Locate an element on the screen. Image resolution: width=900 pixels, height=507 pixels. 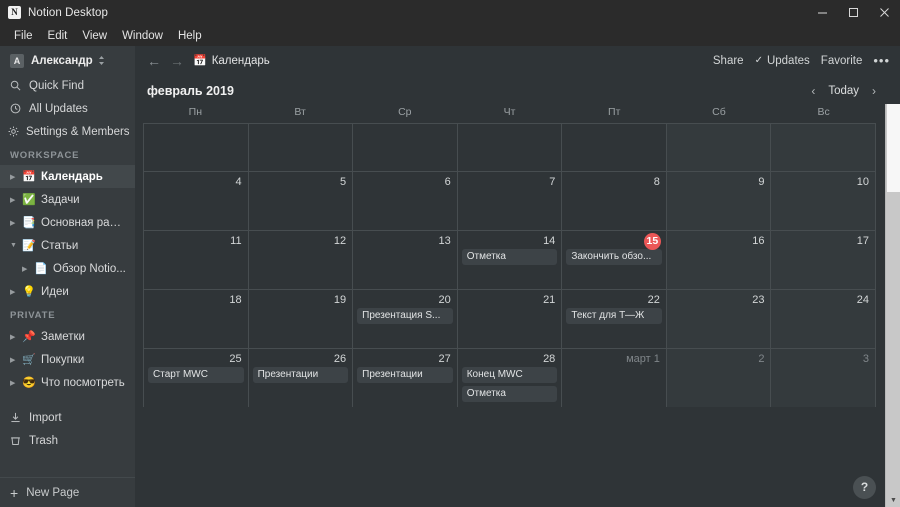
workspace-switcher: A Александр is located at coordinates (67, 61).